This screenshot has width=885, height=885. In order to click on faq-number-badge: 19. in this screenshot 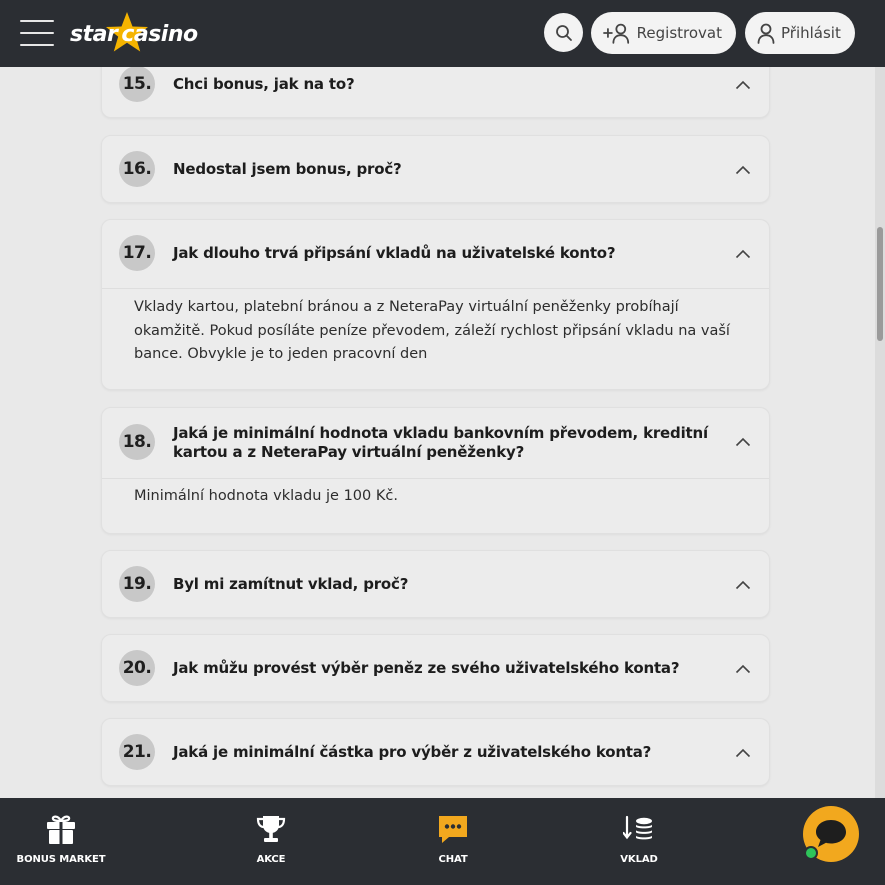, I will do `click(137, 584)`.